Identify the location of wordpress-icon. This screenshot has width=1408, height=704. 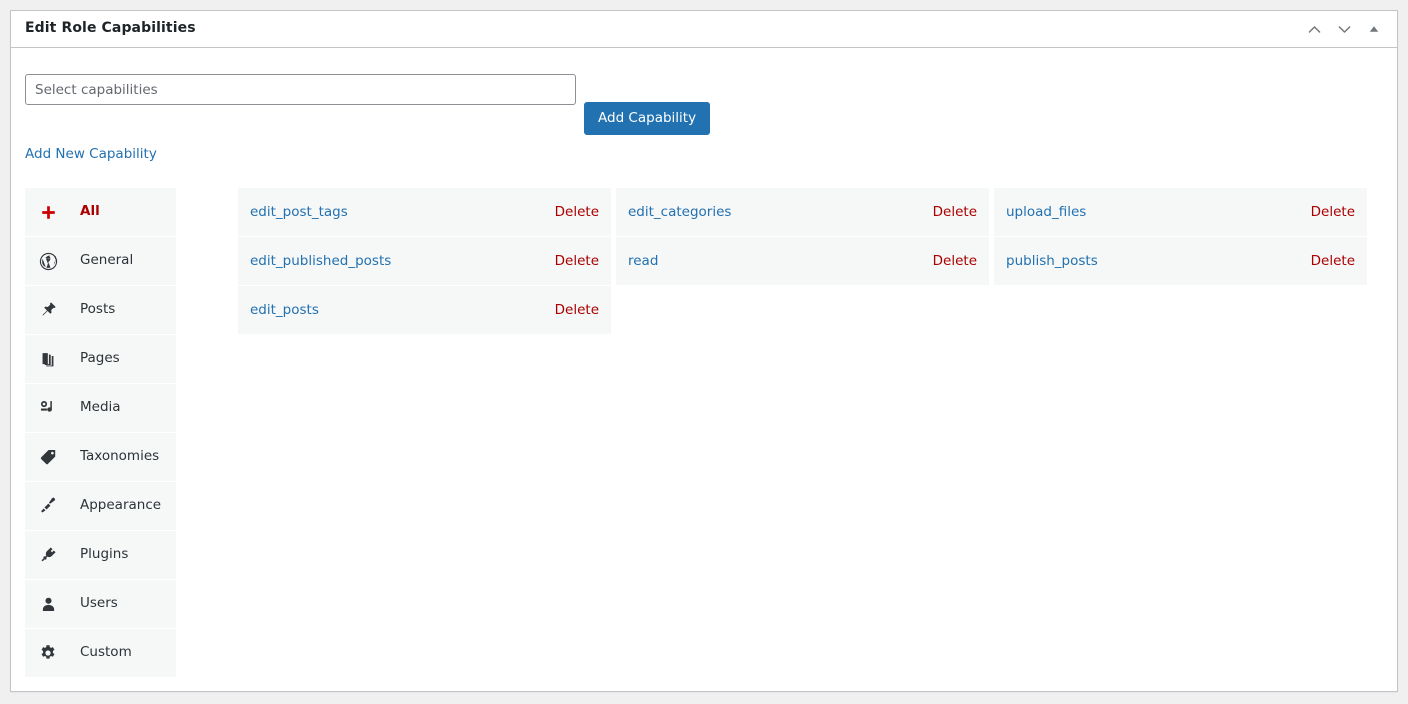
(48, 261).